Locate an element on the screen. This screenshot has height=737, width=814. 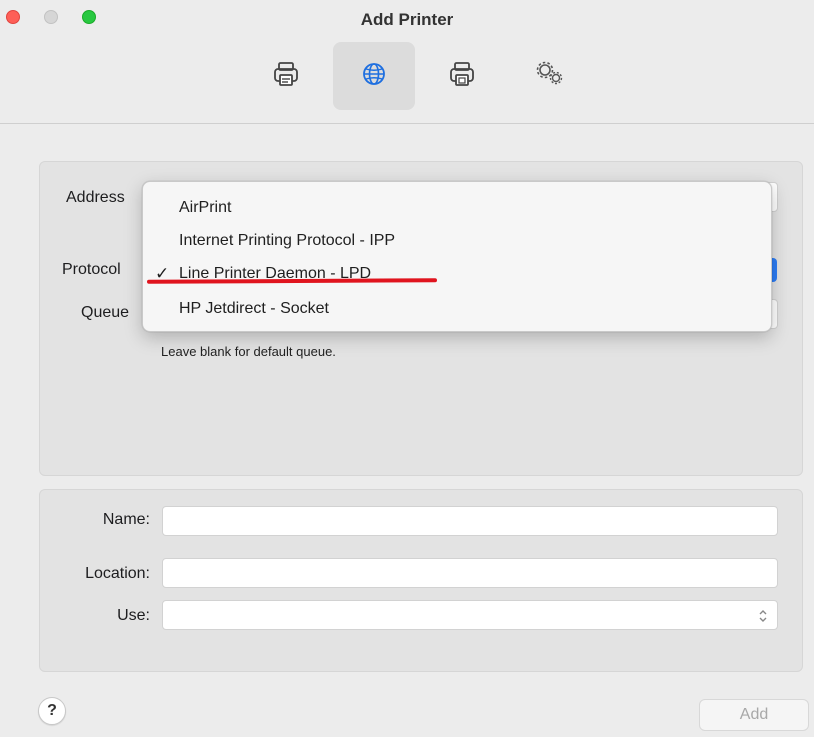
chevron-updown-icon is located at coordinates (763, 616).